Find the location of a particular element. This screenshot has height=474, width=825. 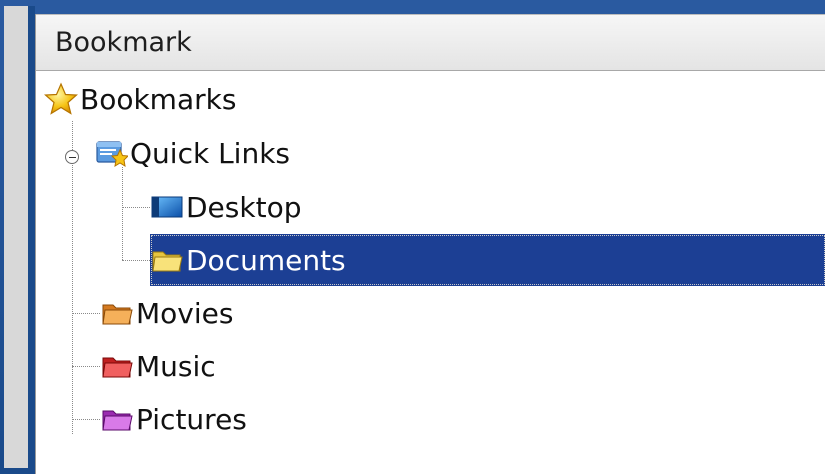

tree-item-desktop: Desktop is located at coordinates (225, 207).